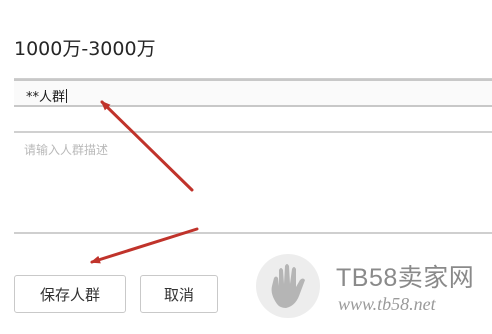 This screenshot has width=492, height=334. What do you see at coordinates (387, 304) in the screenshot?
I see `watermark-url: www.tb58.net` at bounding box center [387, 304].